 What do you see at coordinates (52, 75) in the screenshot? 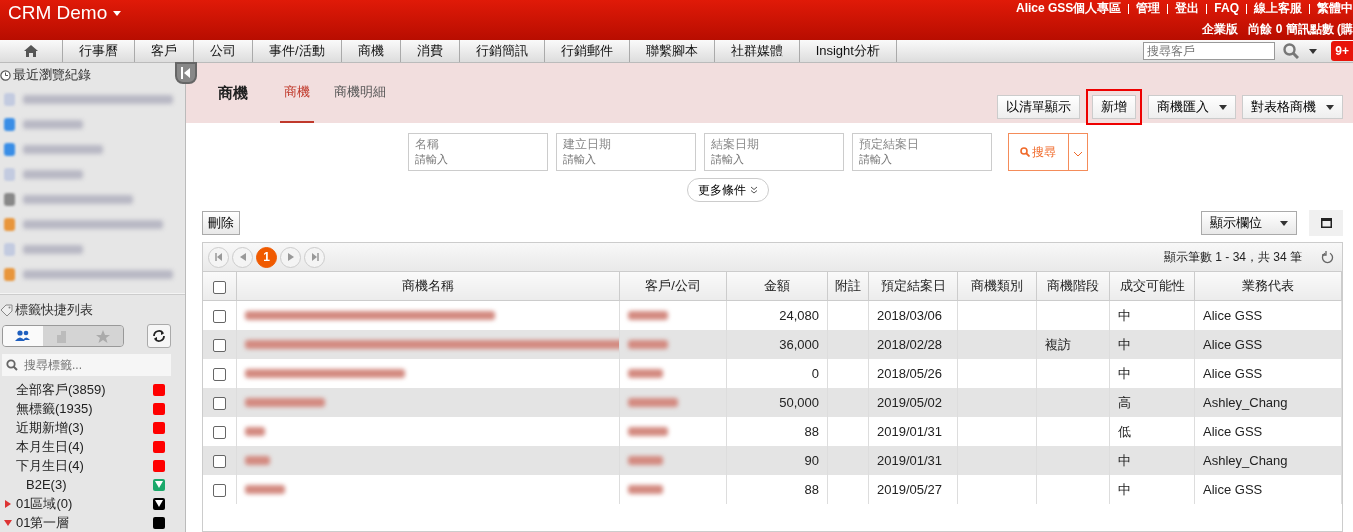
I see `section-title: 最近瀏覽紀錄` at bounding box center [52, 75].